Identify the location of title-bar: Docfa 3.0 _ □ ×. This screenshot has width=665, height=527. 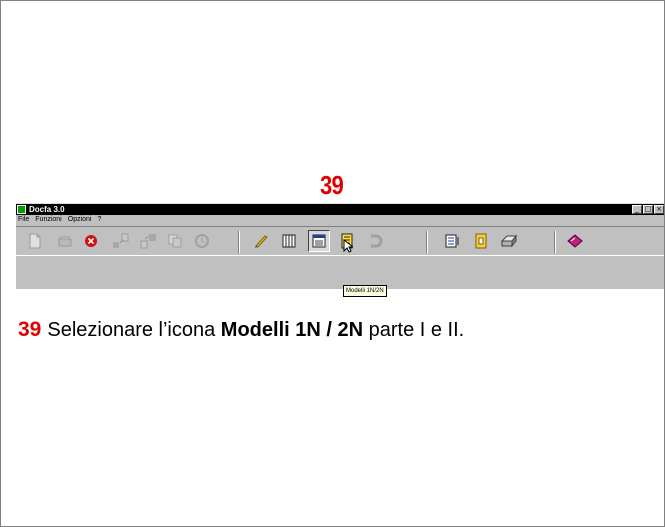
(340, 209).